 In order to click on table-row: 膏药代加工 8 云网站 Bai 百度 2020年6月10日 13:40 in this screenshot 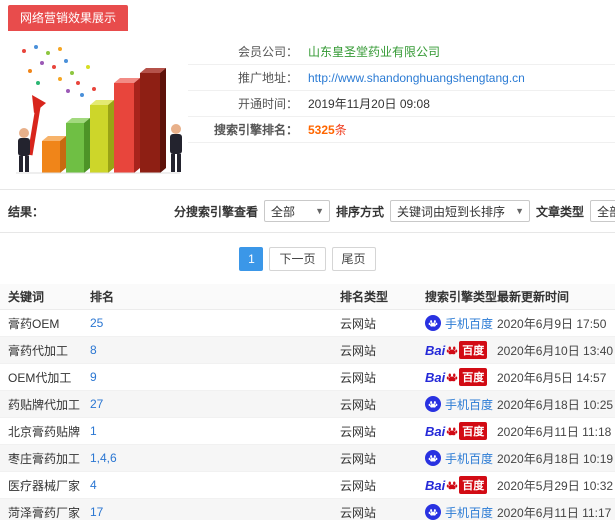, I will do `click(307, 350)`.